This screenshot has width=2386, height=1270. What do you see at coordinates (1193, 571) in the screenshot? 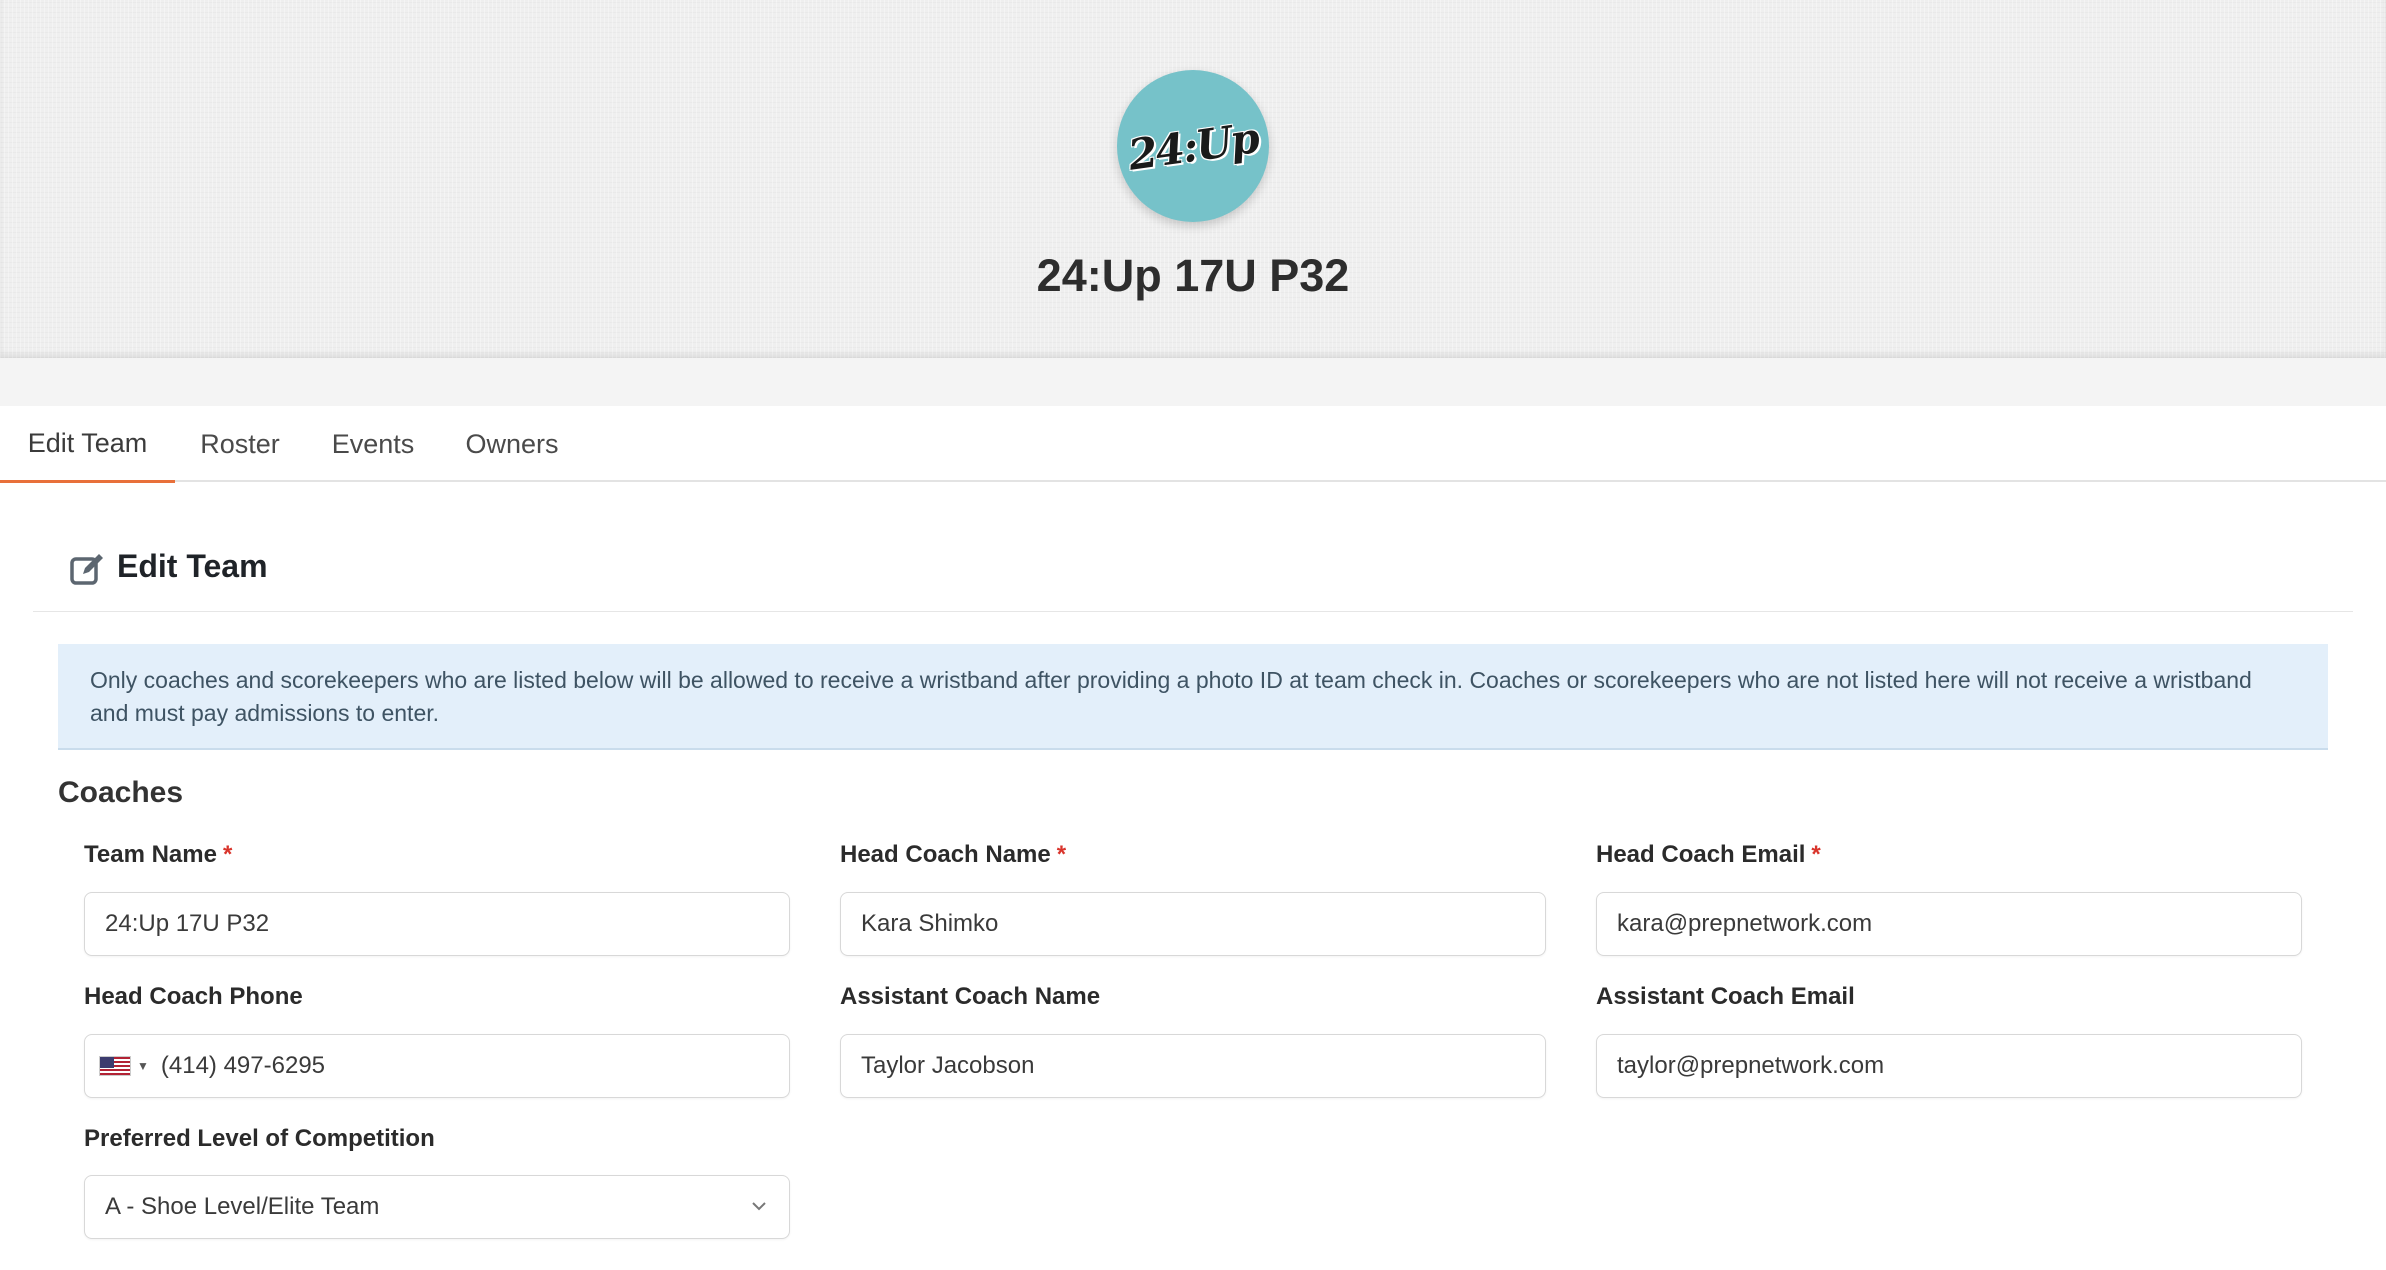
I see `edit-team-header: Edit Team` at bounding box center [1193, 571].